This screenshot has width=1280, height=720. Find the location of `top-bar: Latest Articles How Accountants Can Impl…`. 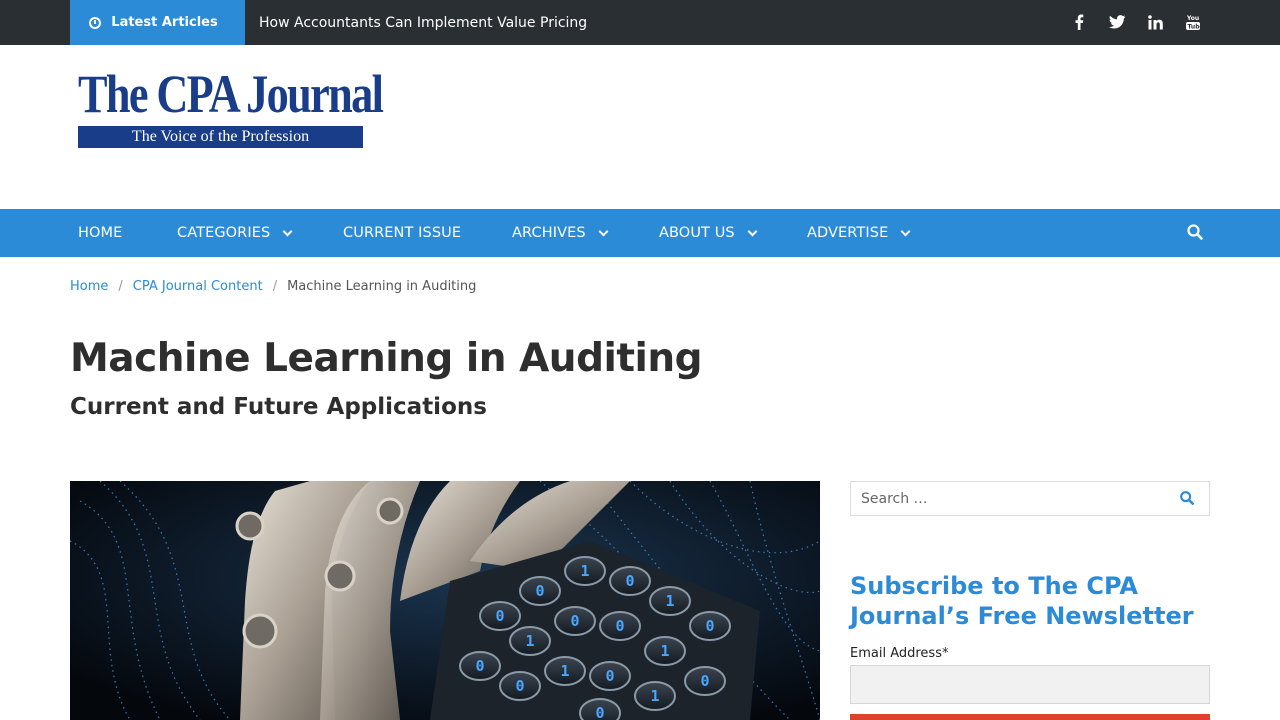

top-bar: Latest Articles How Accountants Can Impl… is located at coordinates (640, 22).